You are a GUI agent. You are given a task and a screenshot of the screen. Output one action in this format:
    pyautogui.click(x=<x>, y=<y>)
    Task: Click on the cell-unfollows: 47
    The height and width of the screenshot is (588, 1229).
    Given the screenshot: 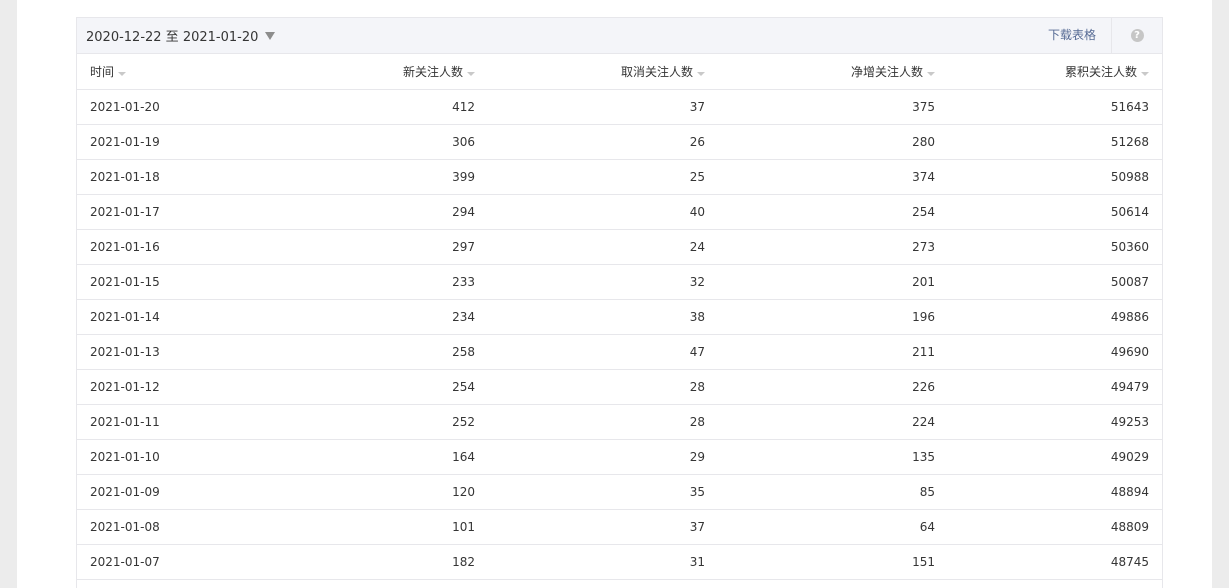 What is the action you would take?
    pyautogui.click(x=590, y=352)
    